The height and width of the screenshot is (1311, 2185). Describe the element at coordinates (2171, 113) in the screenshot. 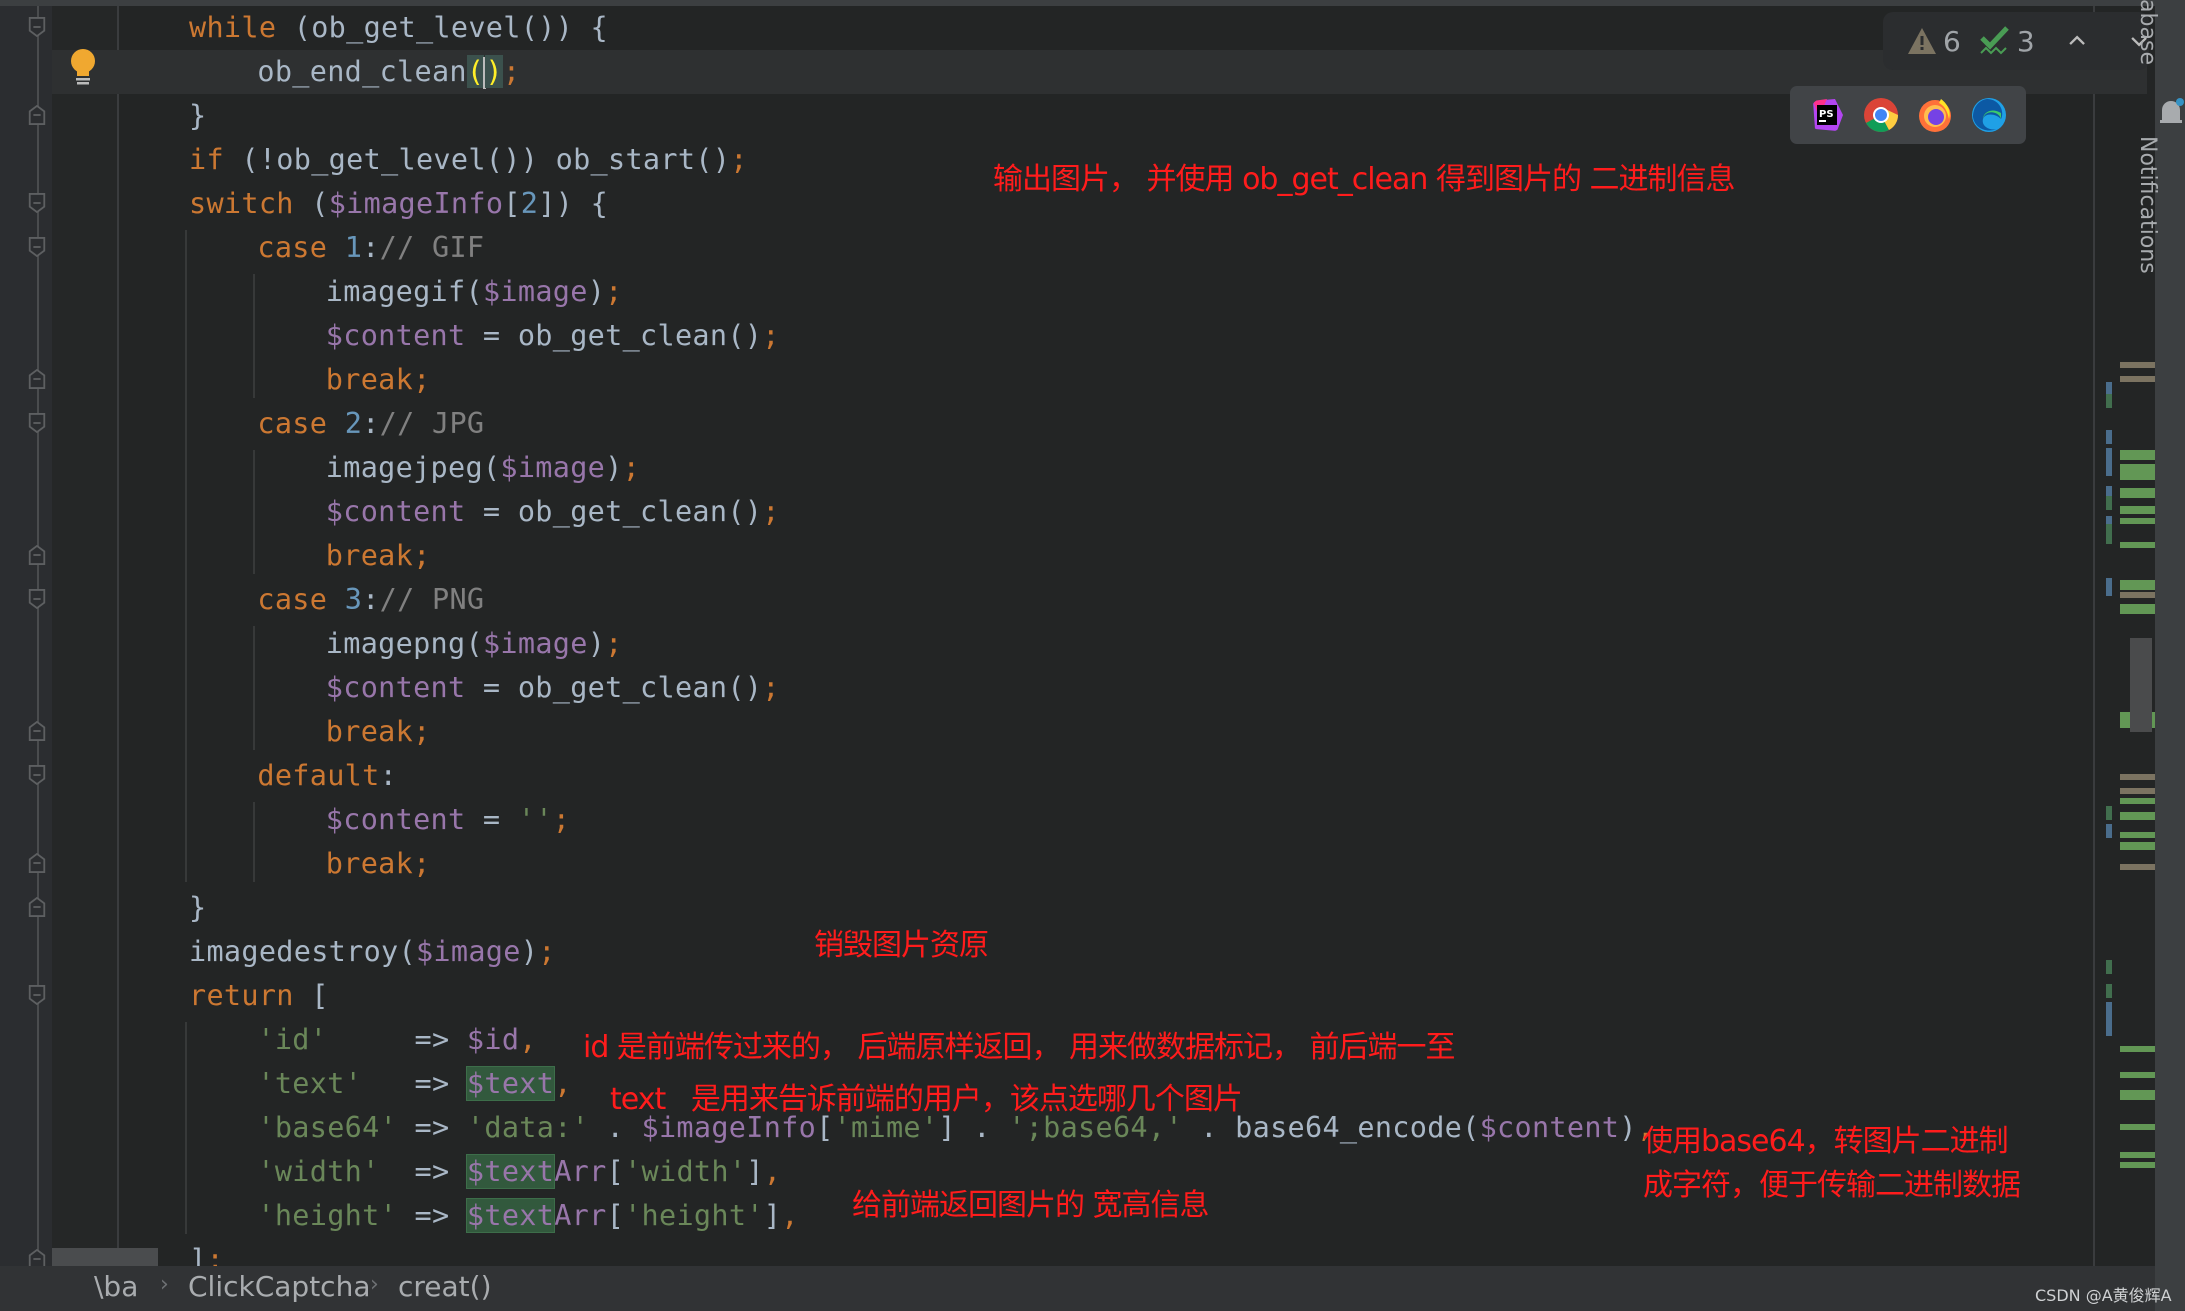

I see `notifications-bell-icon` at that location.